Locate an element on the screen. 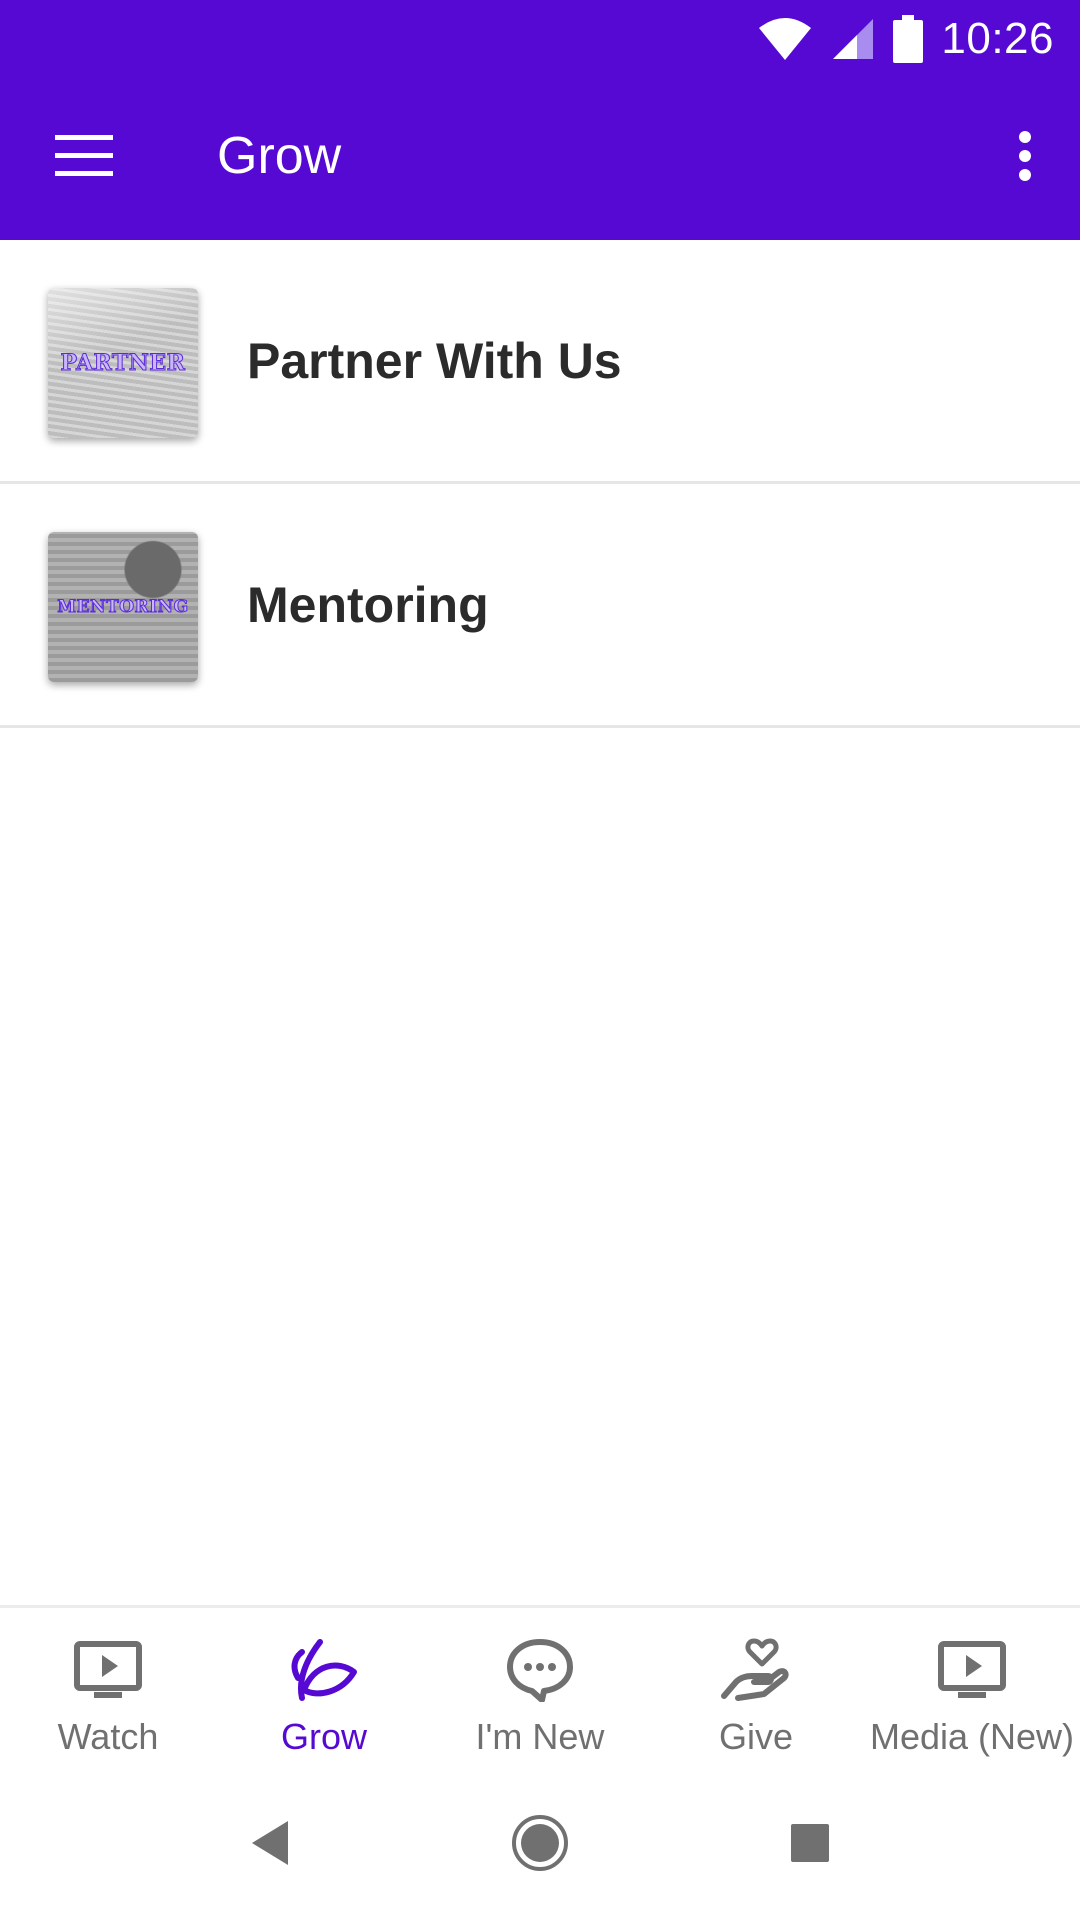 The image size is (1080, 1920). list-item-mentoring: MENTORING Mentoring is located at coordinates (540, 606).